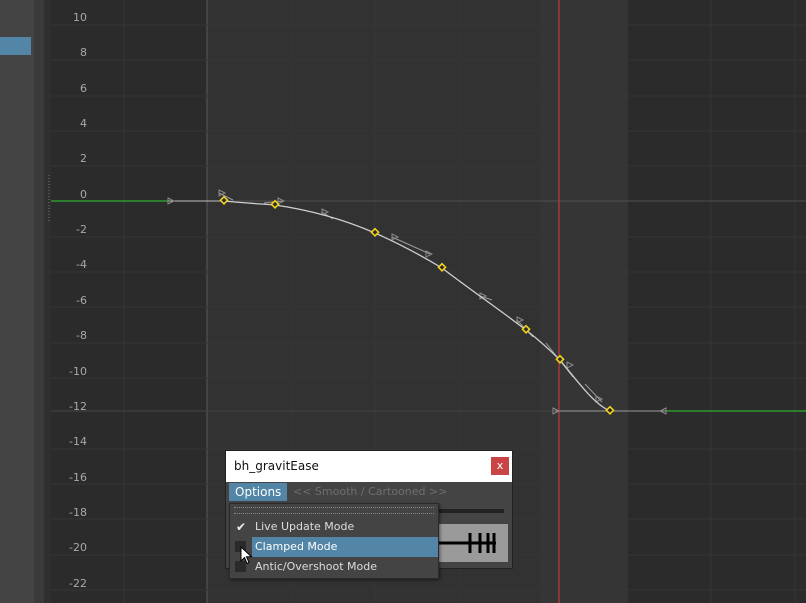  What do you see at coordinates (471, 511) in the screenshot?
I see `ease-slider-track` at bounding box center [471, 511].